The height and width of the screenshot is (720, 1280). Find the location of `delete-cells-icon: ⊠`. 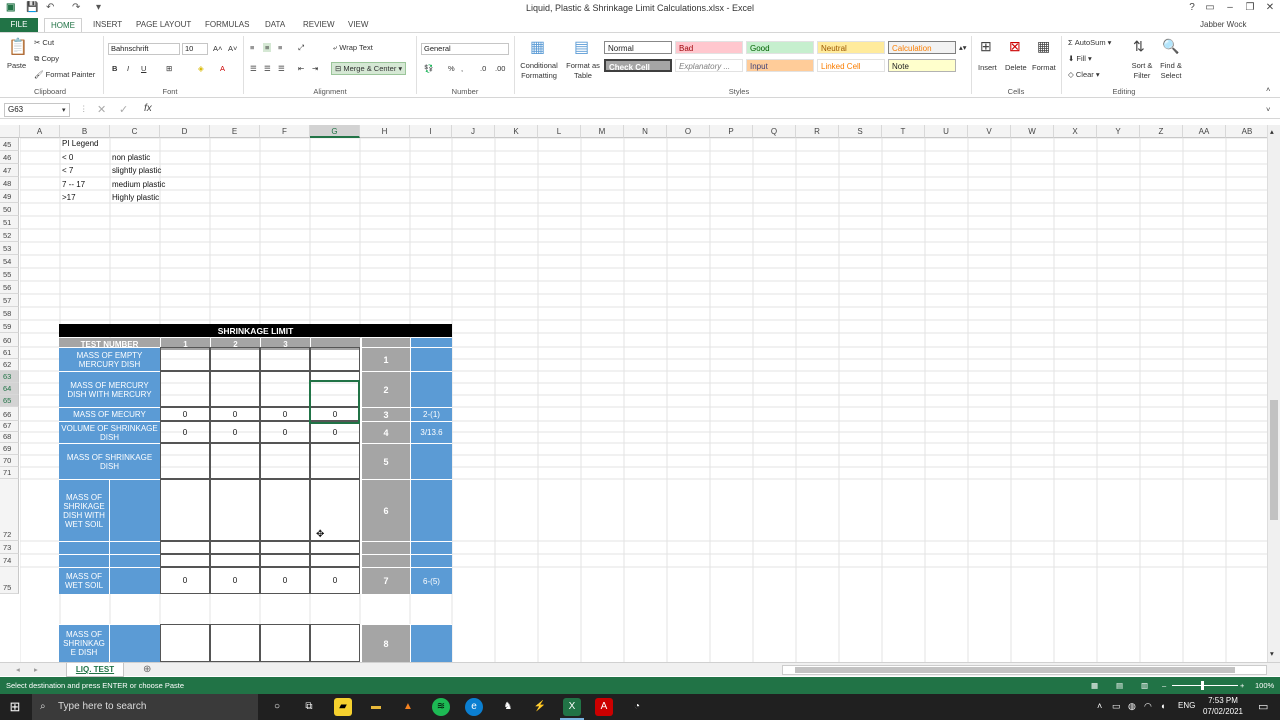

delete-cells-icon: ⊠ is located at coordinates (1015, 46).